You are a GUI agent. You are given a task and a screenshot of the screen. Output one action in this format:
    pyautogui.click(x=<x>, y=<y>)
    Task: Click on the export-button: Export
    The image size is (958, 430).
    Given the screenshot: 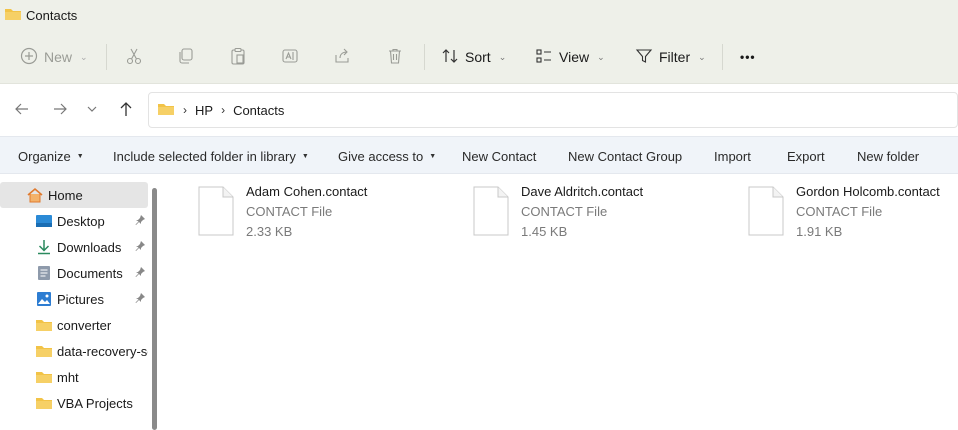 What is the action you would take?
    pyautogui.click(x=806, y=156)
    